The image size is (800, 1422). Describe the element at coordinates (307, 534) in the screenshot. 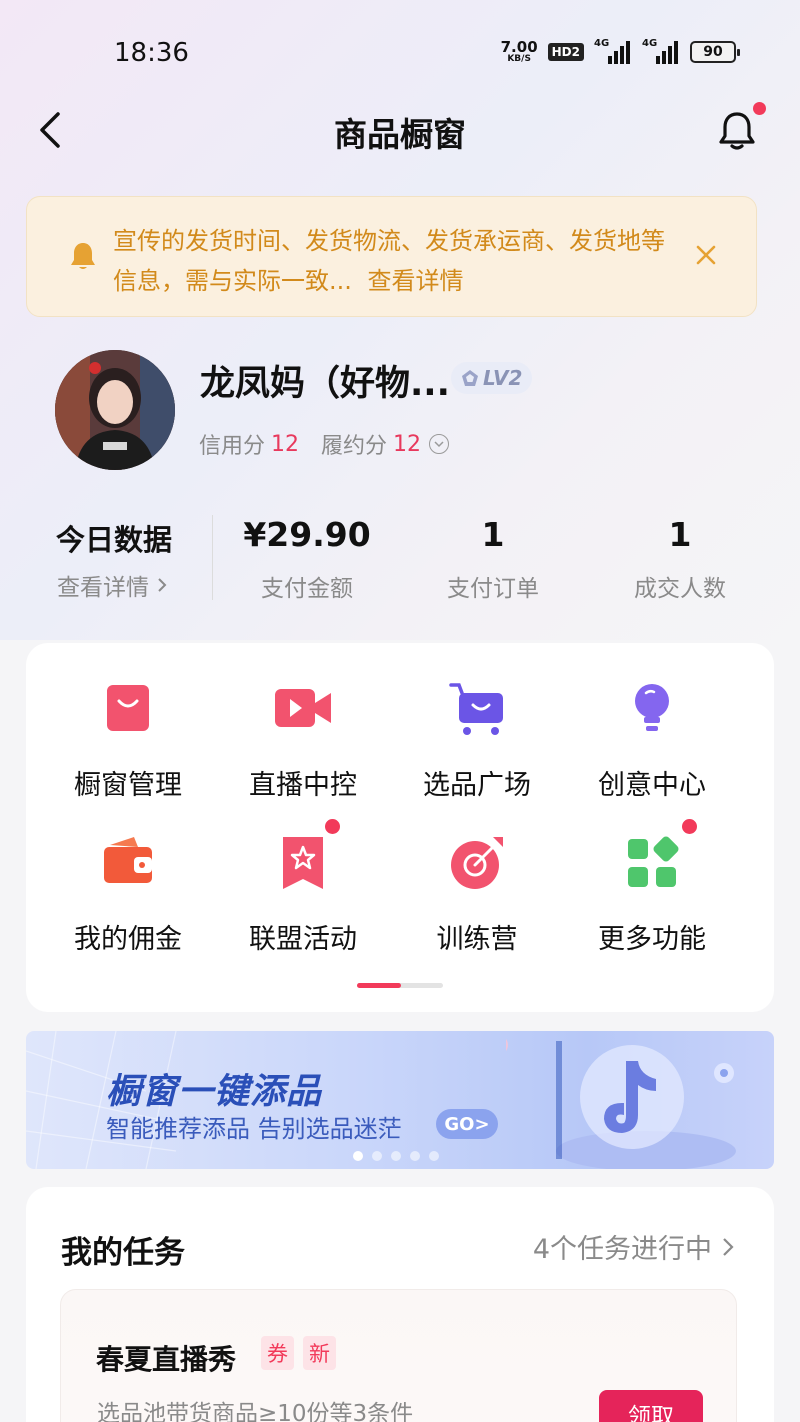

I see `stat-value: ¥29.90` at that location.